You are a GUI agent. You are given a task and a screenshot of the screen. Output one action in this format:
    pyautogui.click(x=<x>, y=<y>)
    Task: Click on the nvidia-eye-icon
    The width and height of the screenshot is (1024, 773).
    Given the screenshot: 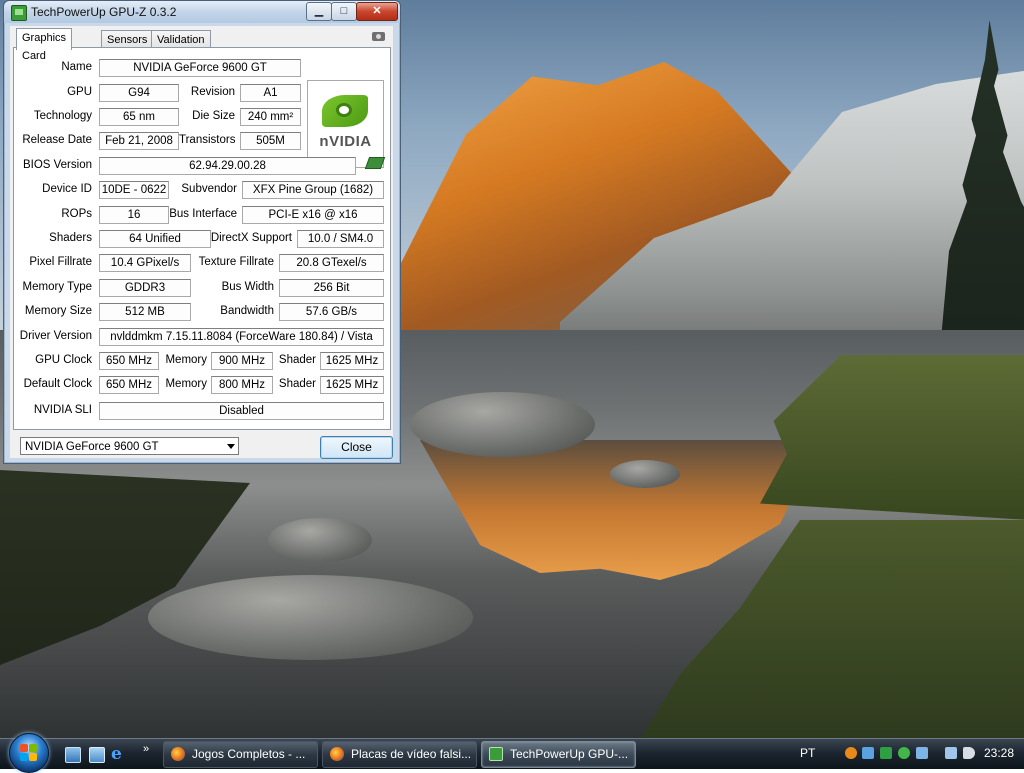 What is the action you would take?
    pyautogui.click(x=345, y=111)
    